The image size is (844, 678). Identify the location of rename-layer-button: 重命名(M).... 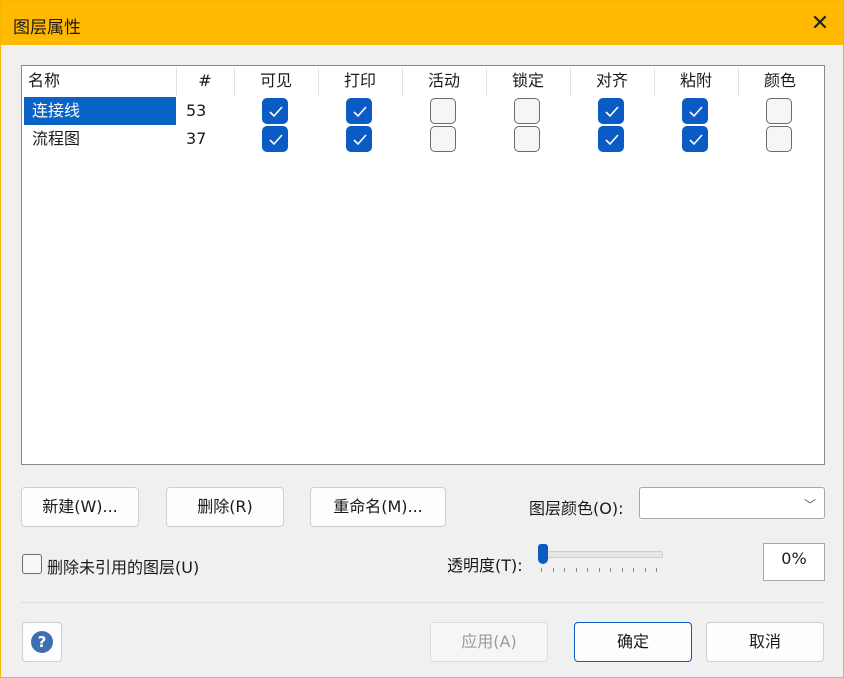
(378, 507).